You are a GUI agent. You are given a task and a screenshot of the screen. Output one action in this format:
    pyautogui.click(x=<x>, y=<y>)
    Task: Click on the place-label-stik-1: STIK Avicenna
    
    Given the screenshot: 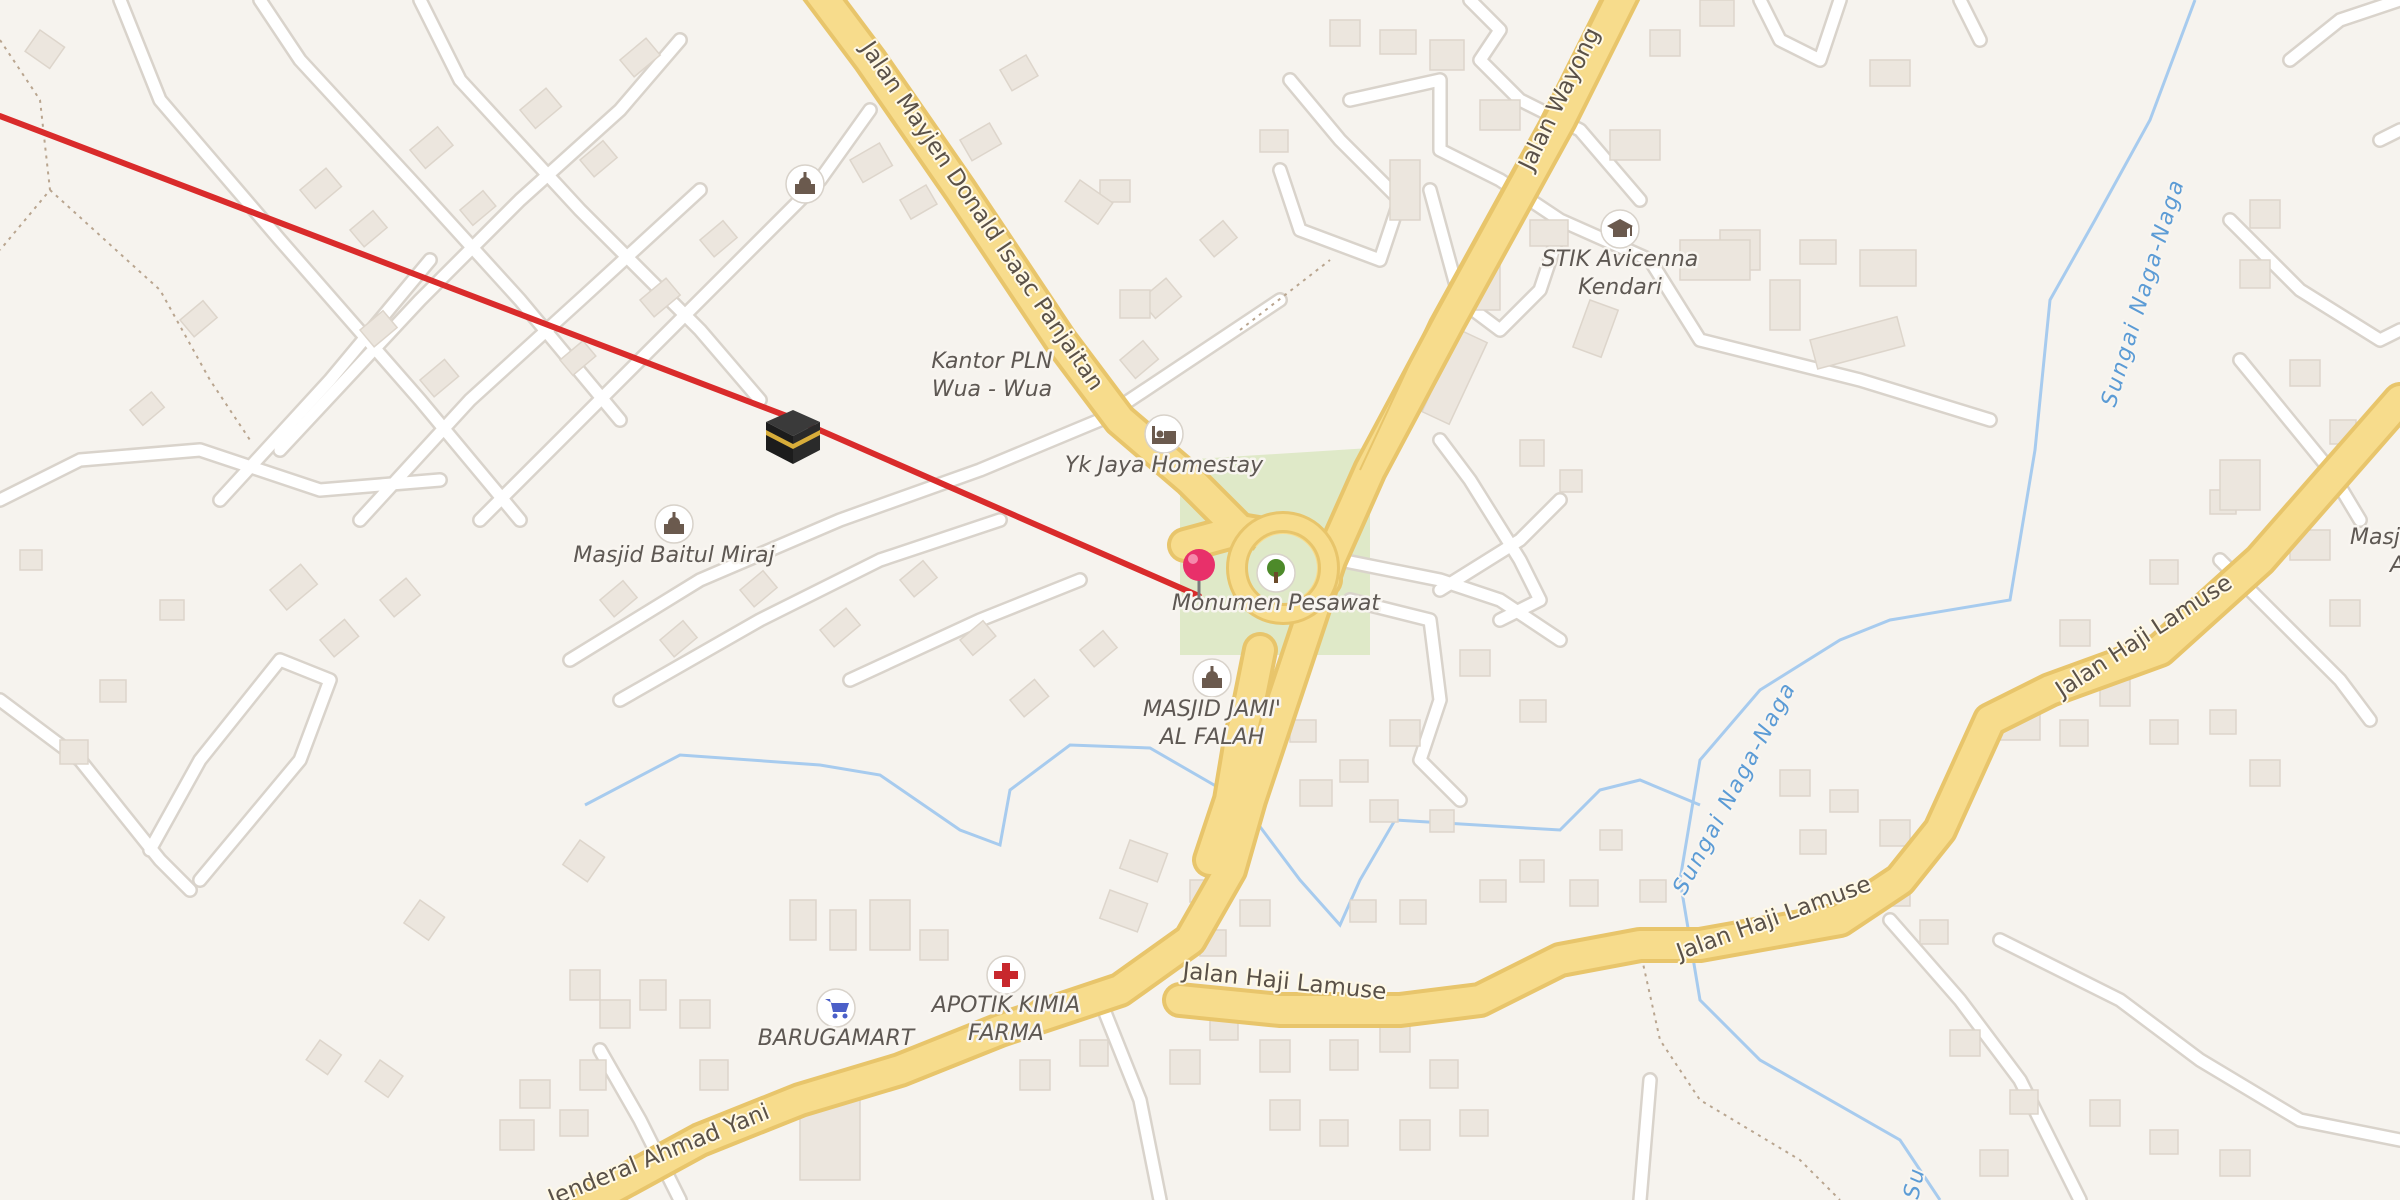 What is the action you would take?
    pyautogui.click(x=1620, y=259)
    